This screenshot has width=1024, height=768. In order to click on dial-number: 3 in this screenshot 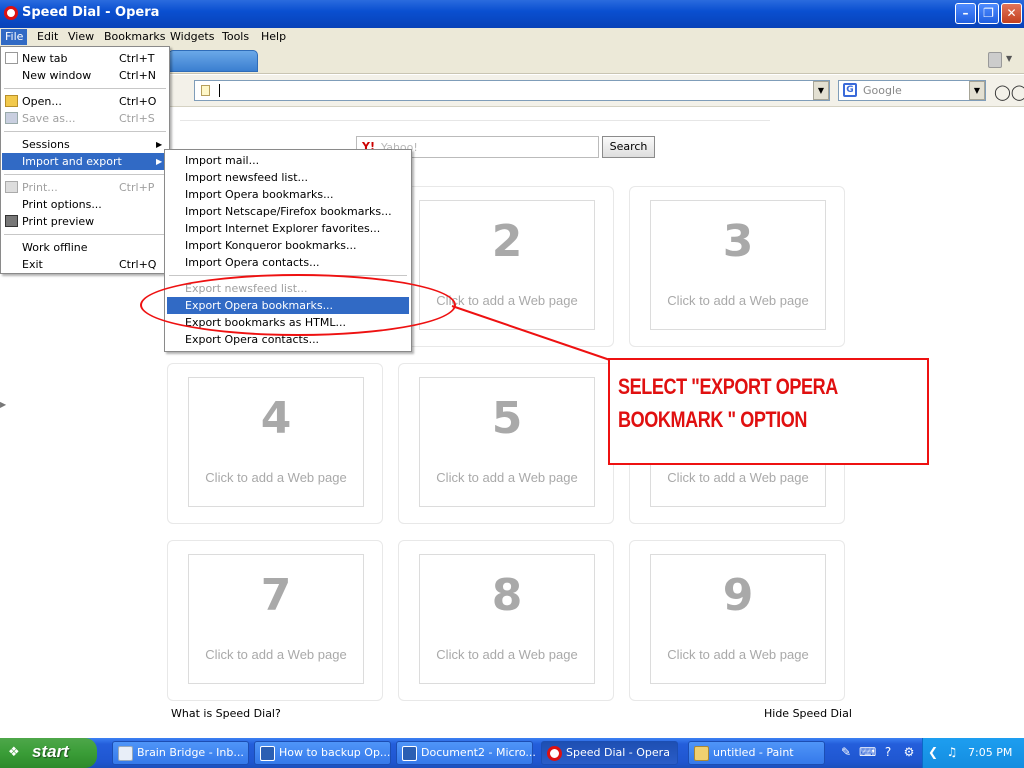, I will do `click(738, 241)`.